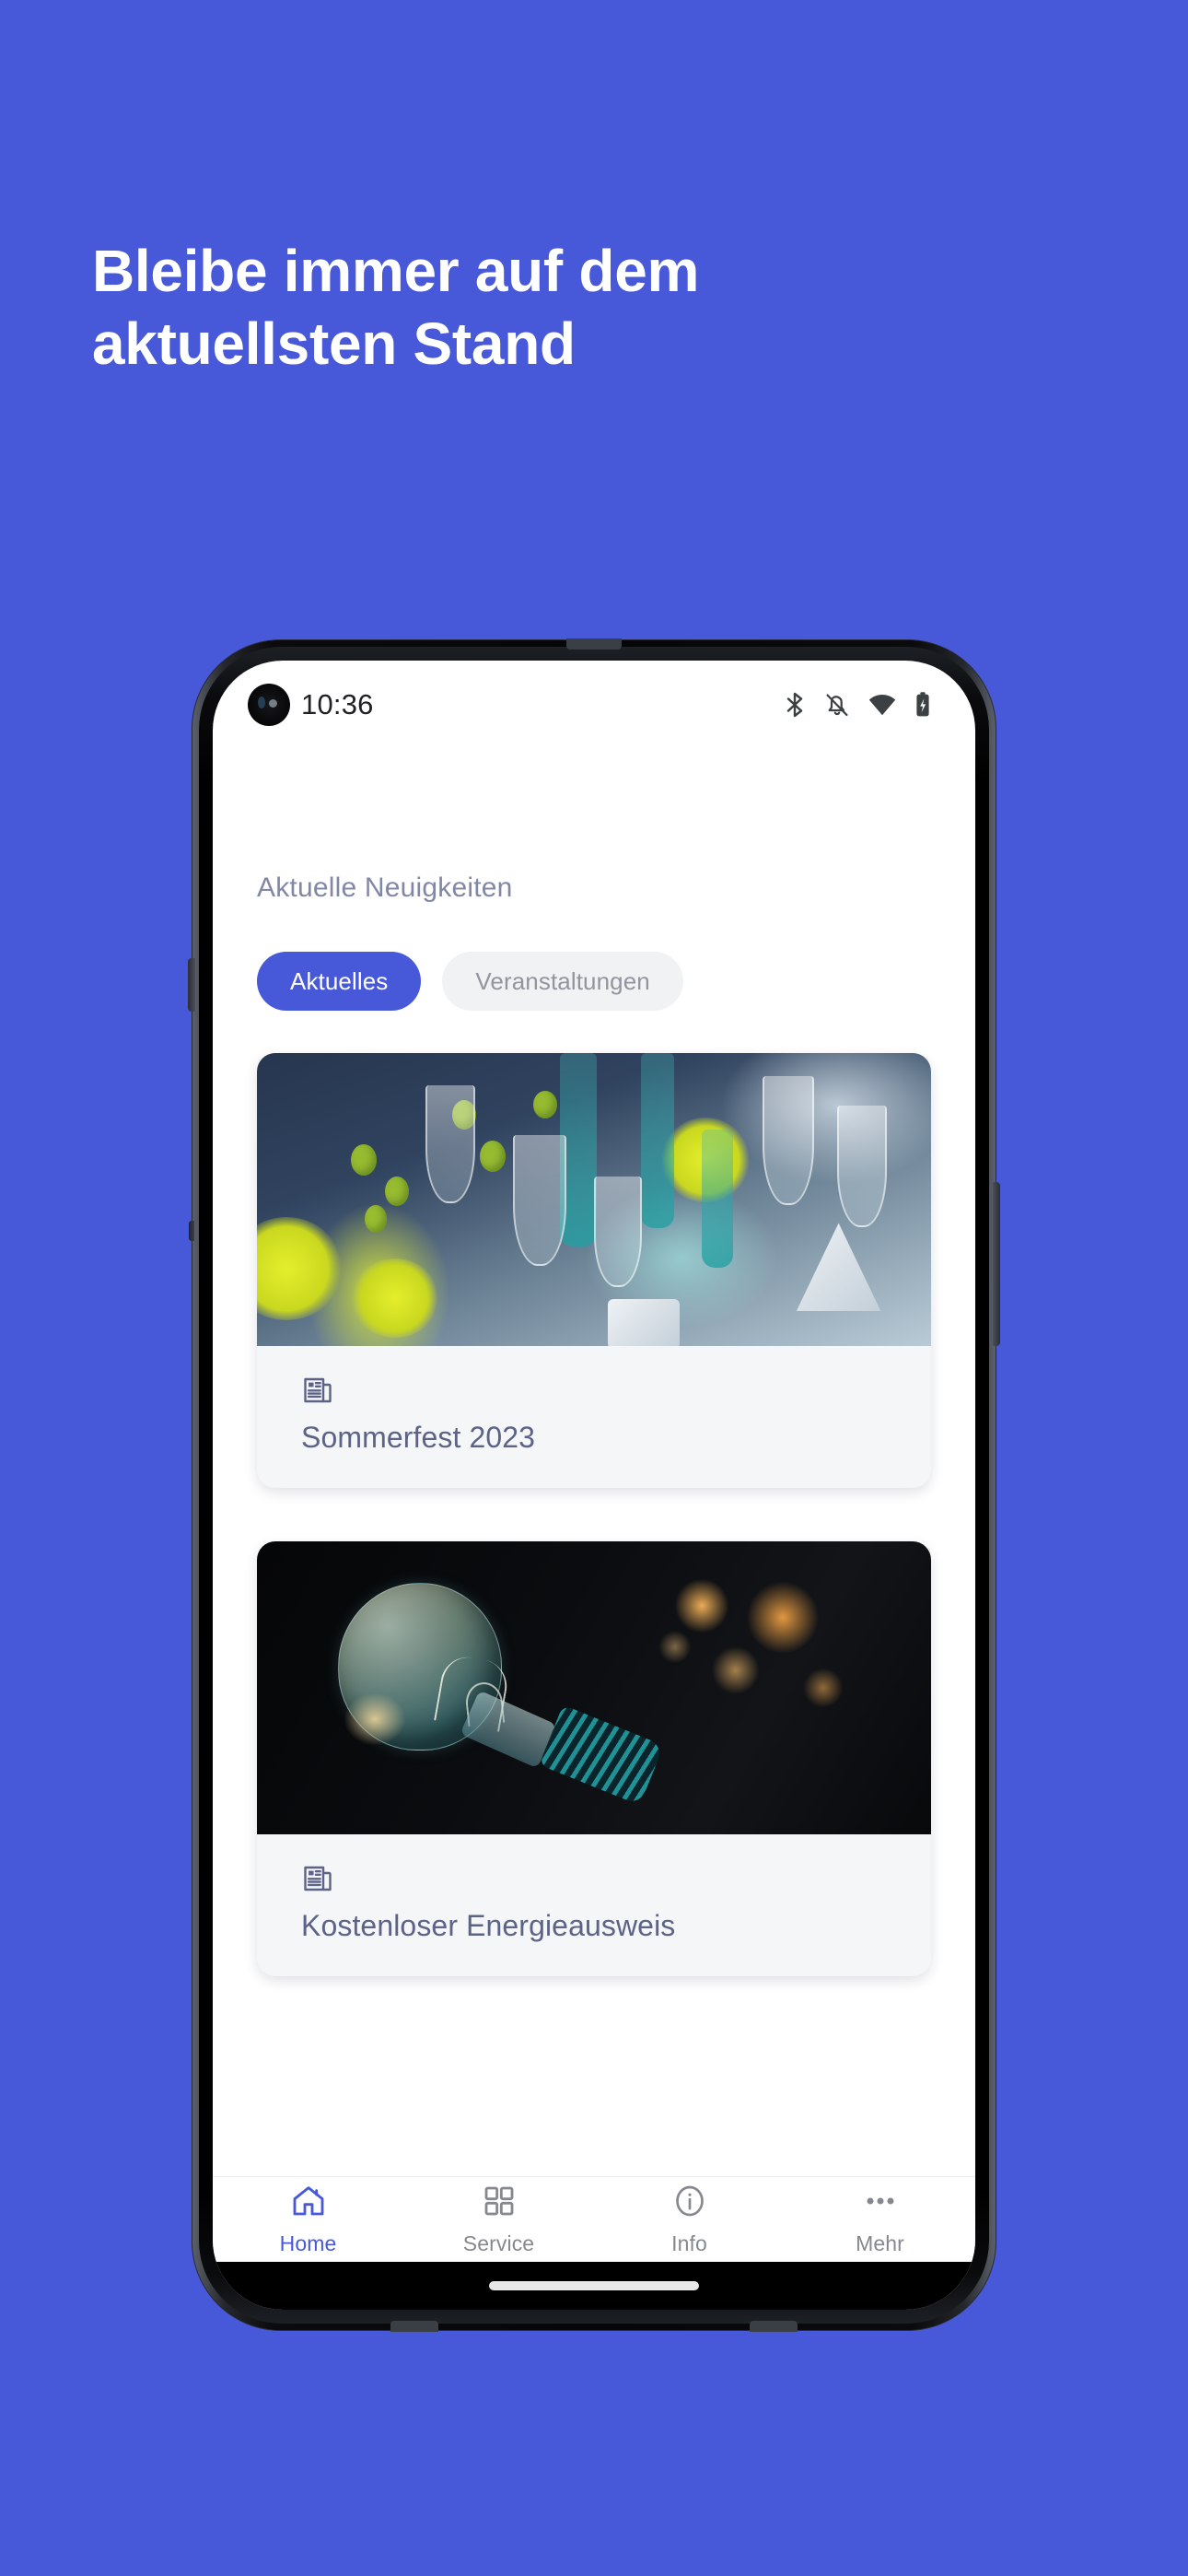  I want to click on tab-aktuelles: Aktuelles, so click(339, 982).